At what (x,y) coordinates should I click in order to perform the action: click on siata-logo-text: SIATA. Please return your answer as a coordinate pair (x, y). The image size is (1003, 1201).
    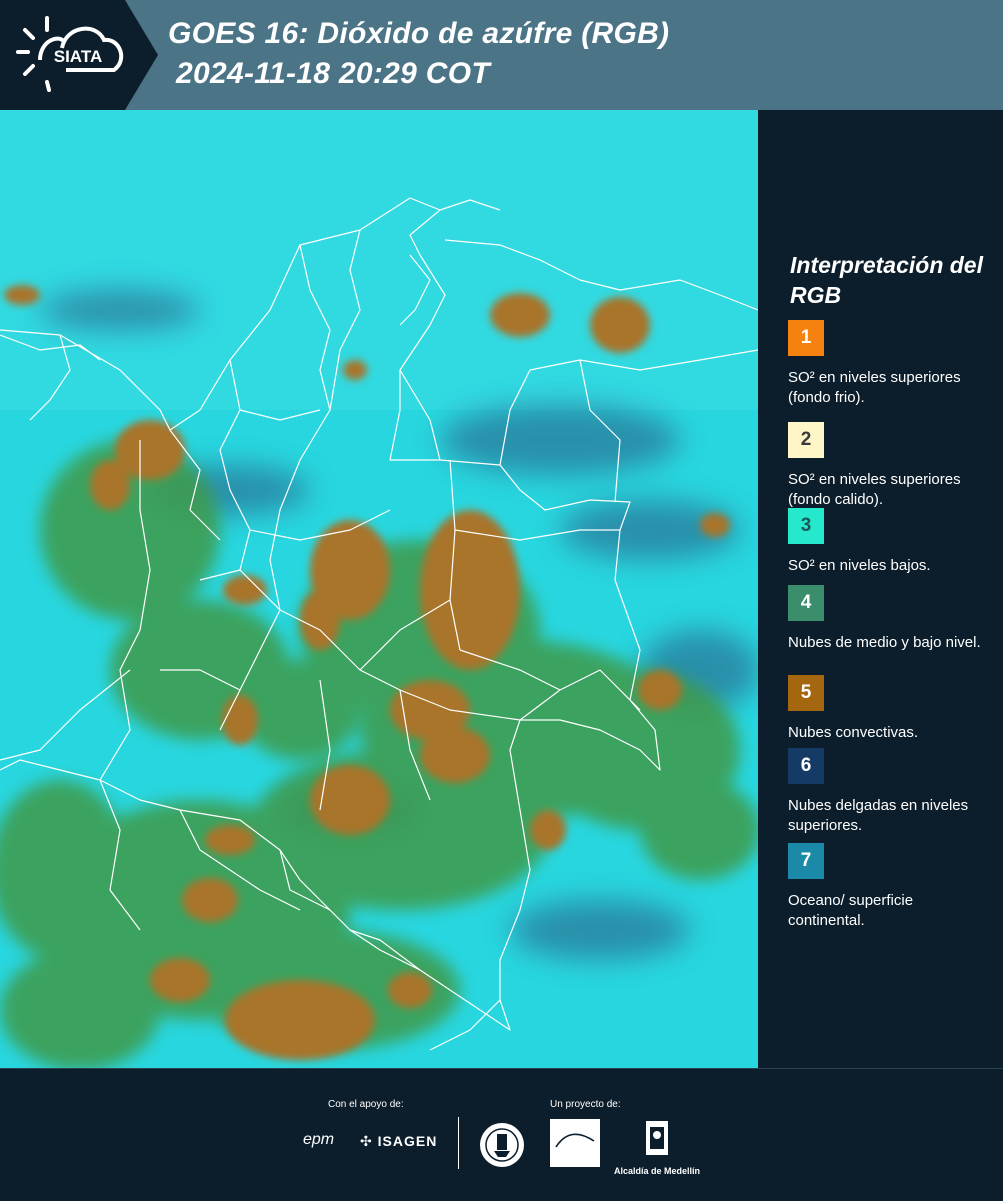
    Looking at the image, I should click on (78, 56).